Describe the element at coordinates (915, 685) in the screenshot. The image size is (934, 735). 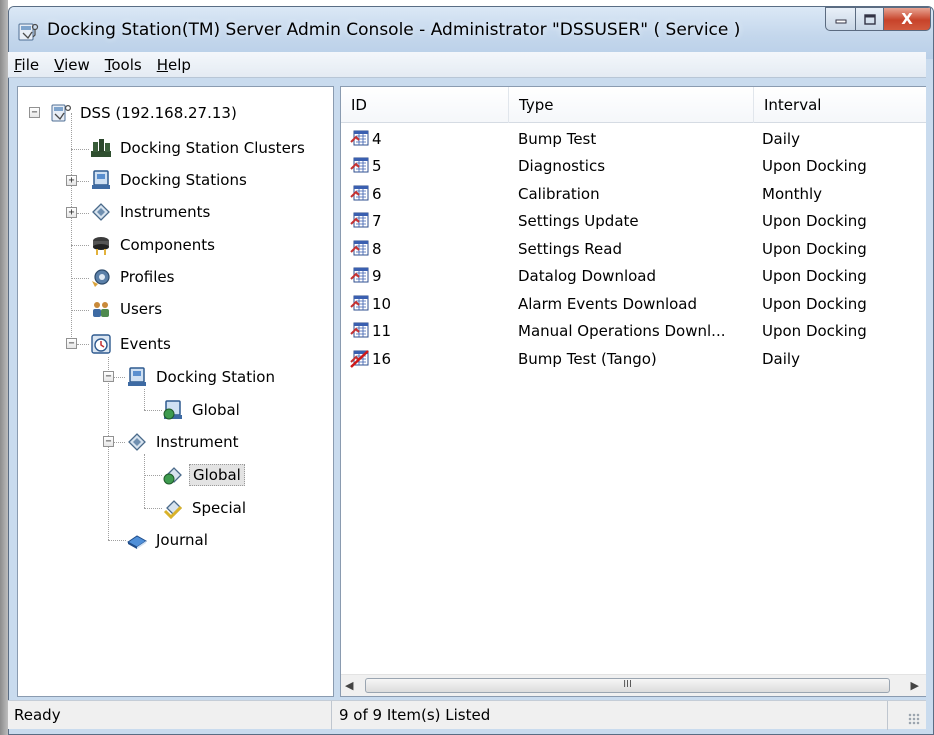
I see `scroll-right-arrow-icon: ▶` at that location.